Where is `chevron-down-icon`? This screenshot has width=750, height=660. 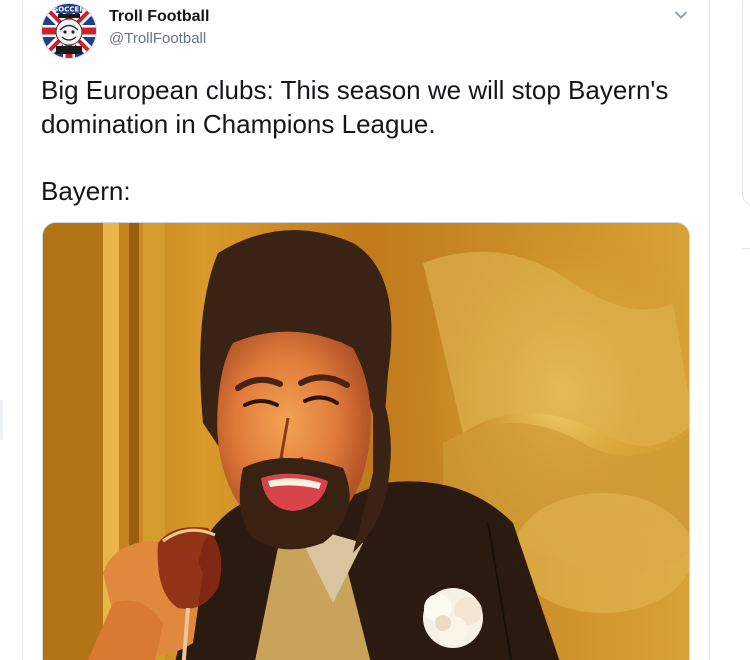 chevron-down-icon is located at coordinates (681, 15).